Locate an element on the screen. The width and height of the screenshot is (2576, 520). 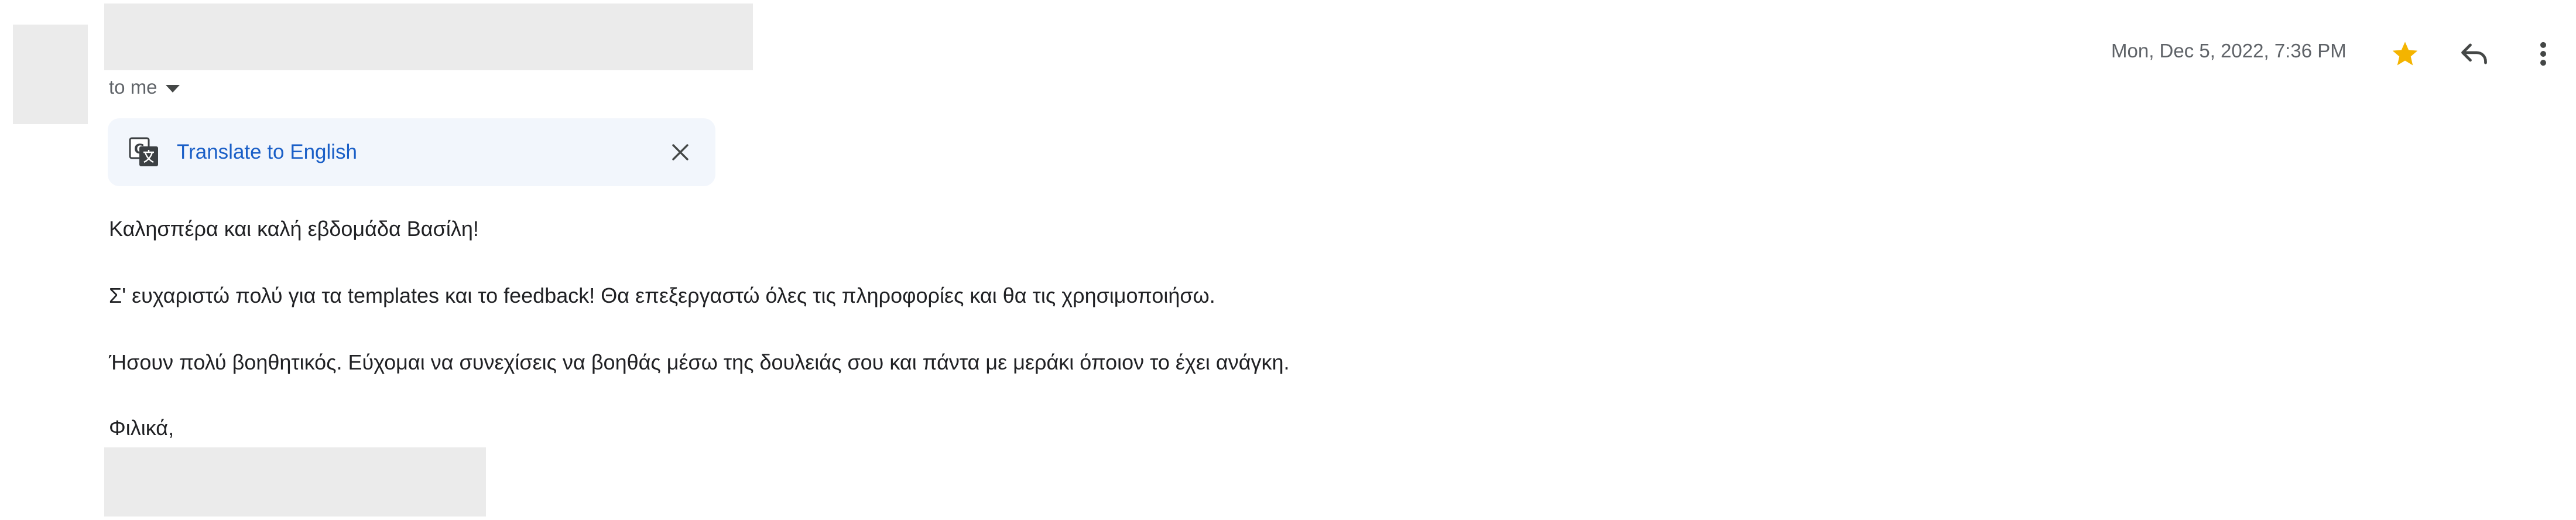
recipient-details-toggle: to me is located at coordinates (144, 87).